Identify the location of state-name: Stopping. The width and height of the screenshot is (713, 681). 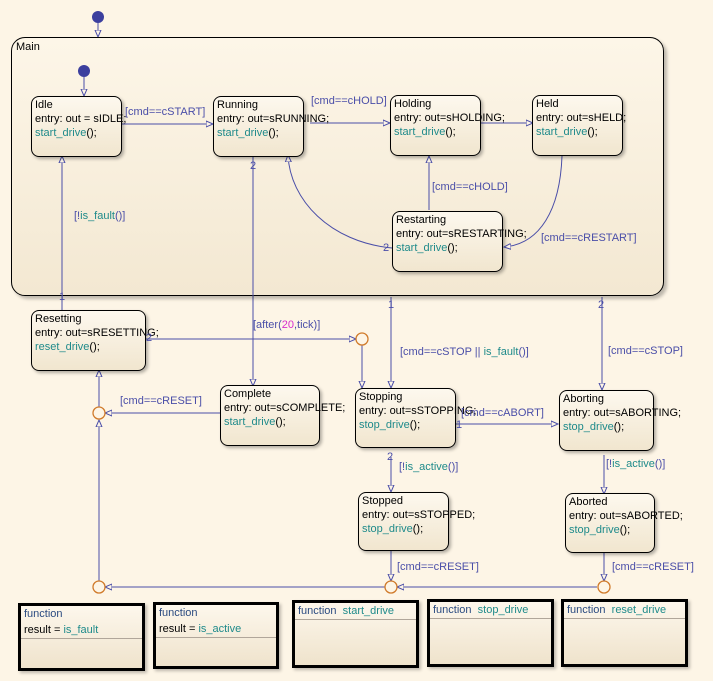
(381, 397).